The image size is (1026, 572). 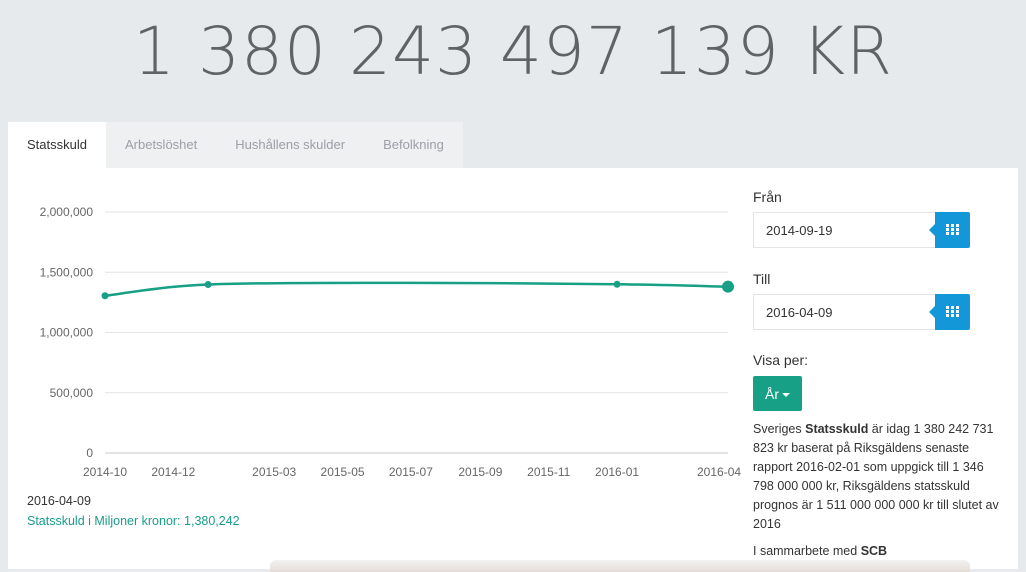 What do you see at coordinates (617, 472) in the screenshot?
I see `x-tick-label: 2016-01` at bounding box center [617, 472].